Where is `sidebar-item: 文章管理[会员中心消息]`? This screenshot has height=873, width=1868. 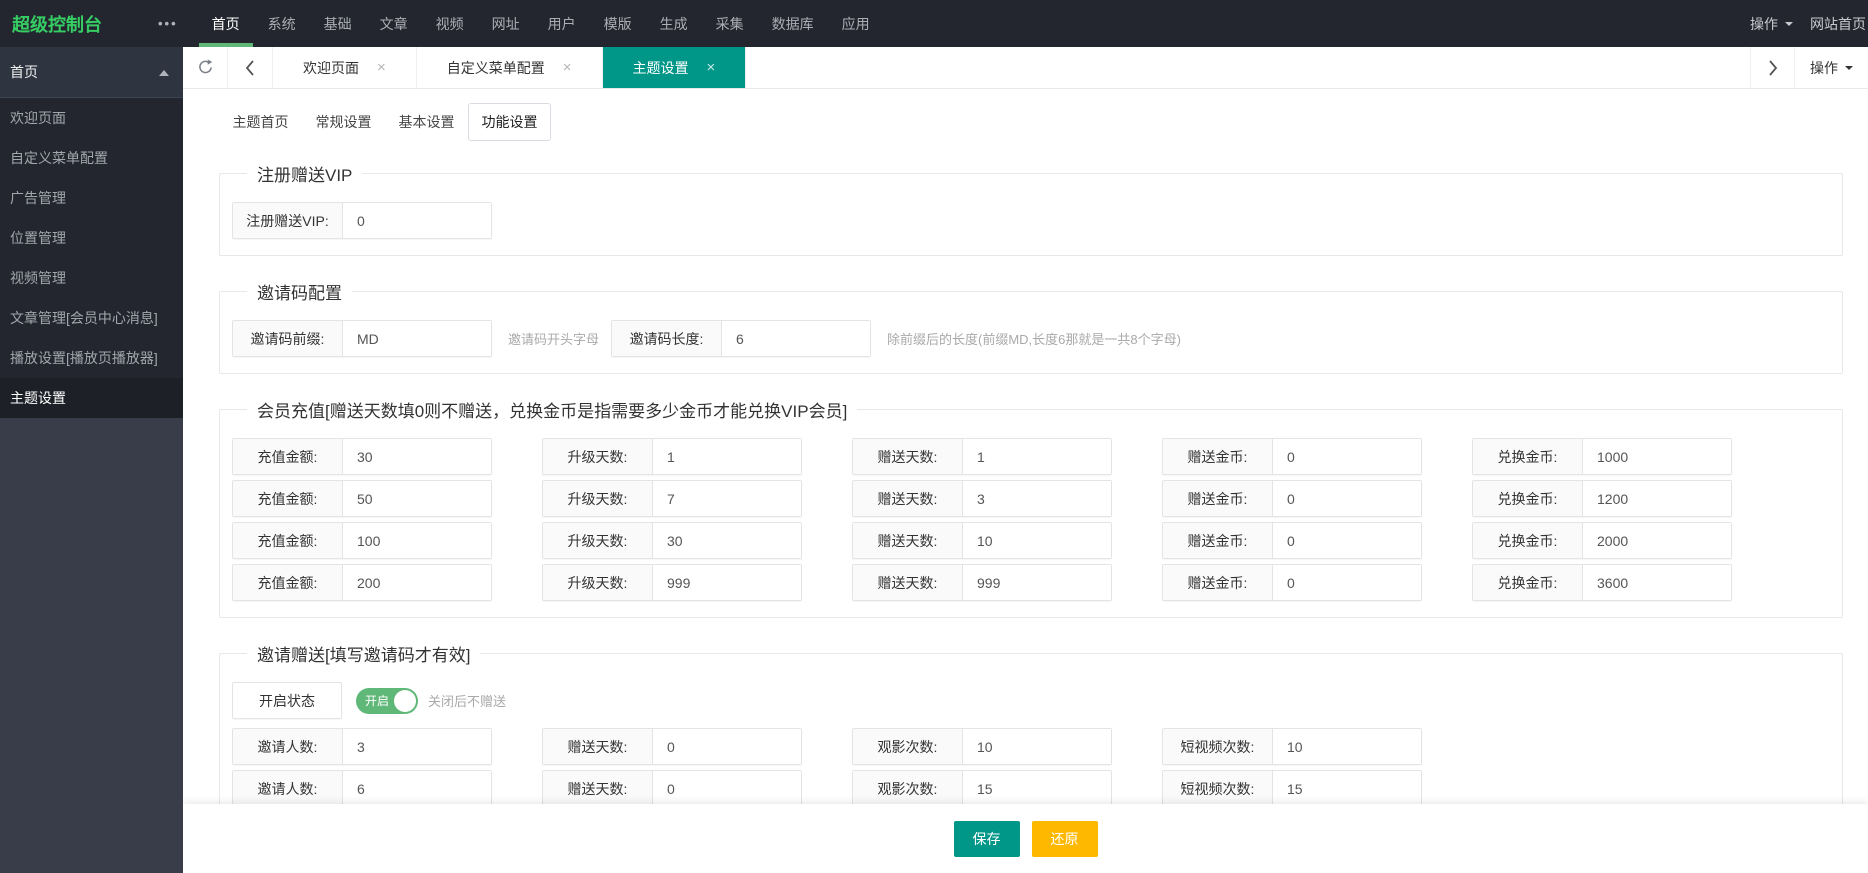 sidebar-item: 文章管理[会员中心消息] is located at coordinates (91, 318).